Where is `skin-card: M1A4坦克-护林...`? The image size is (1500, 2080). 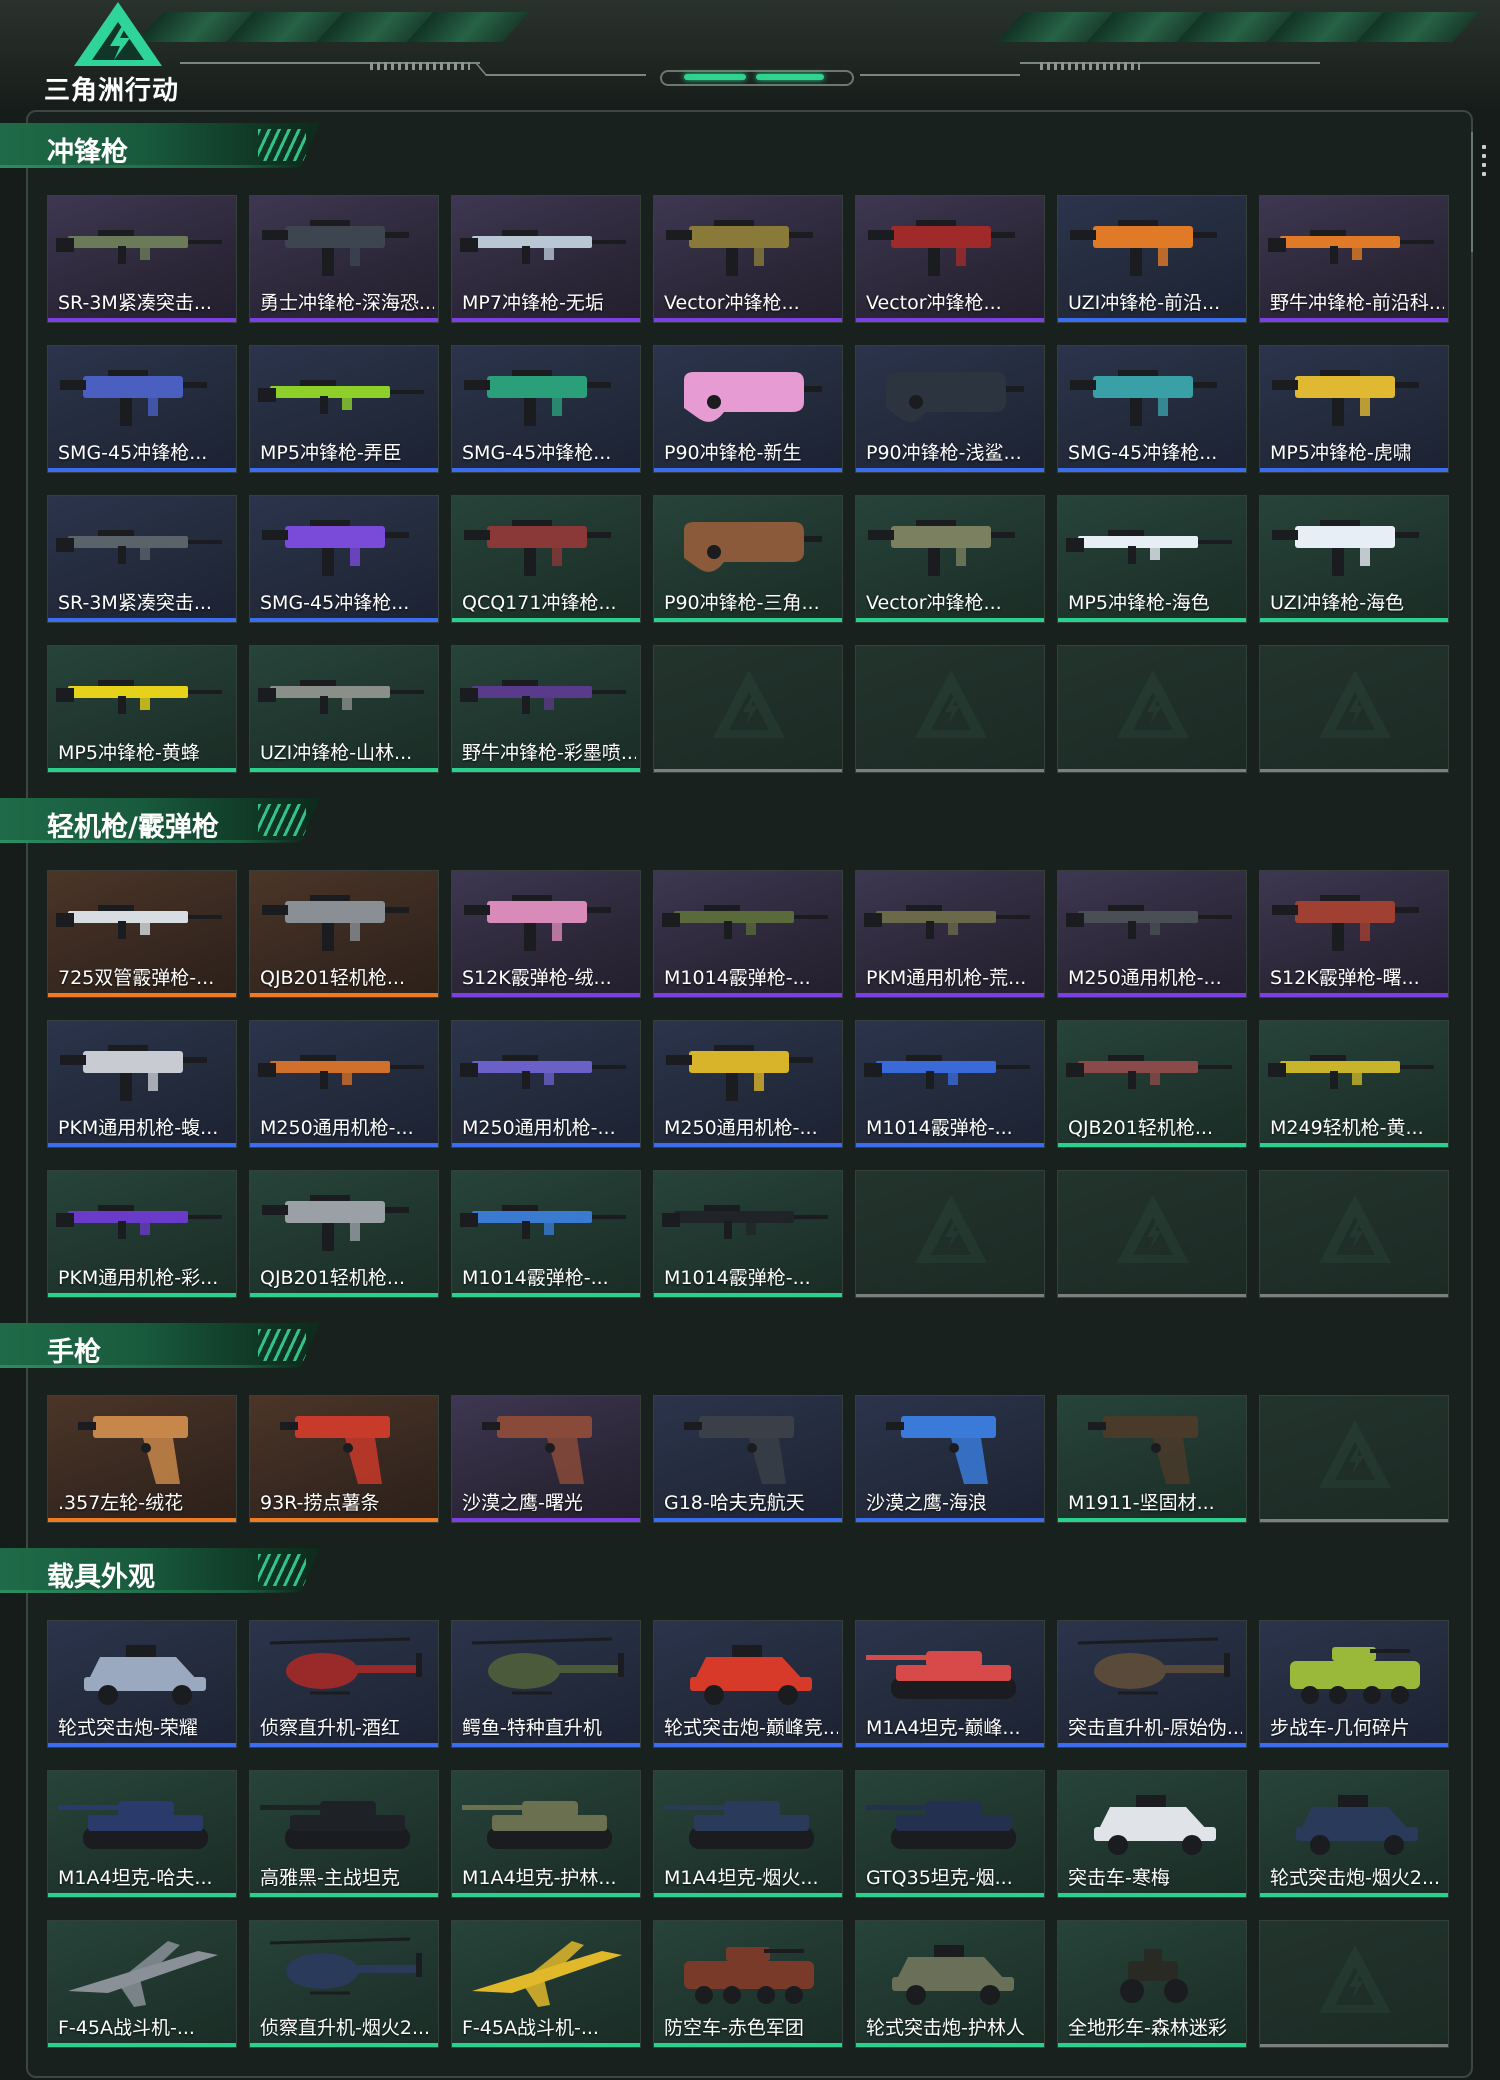
skin-card: M1A4坦克-护林... is located at coordinates (546, 1834).